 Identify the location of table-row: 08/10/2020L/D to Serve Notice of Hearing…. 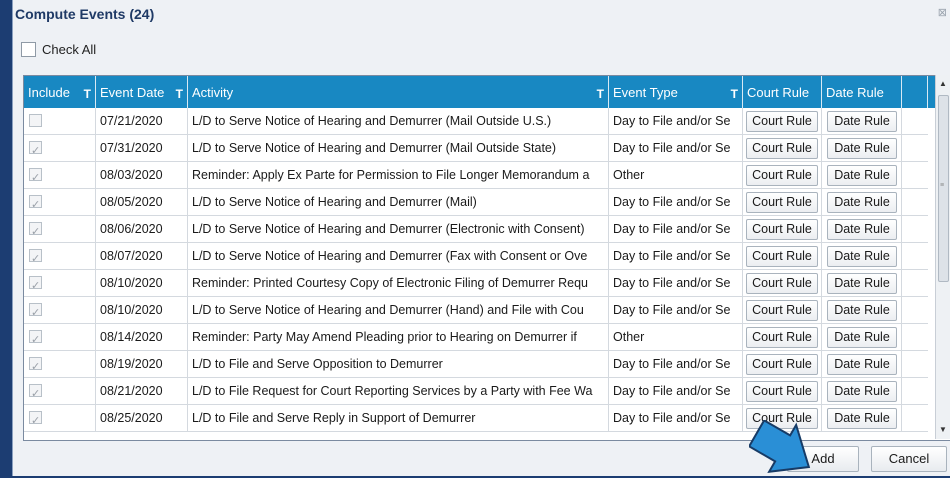
(476, 310).